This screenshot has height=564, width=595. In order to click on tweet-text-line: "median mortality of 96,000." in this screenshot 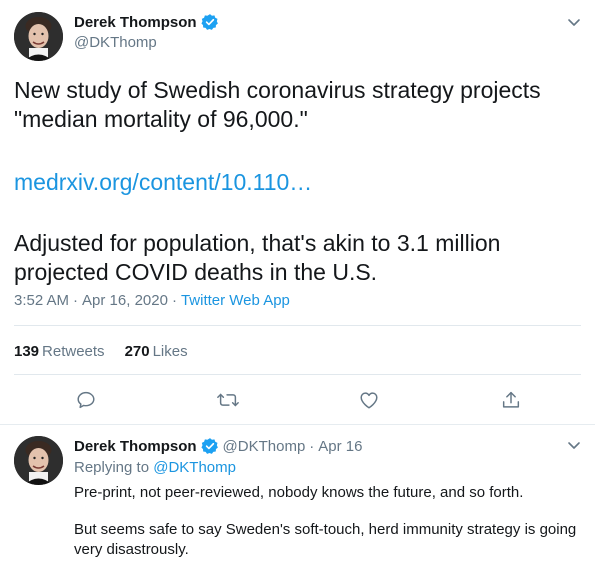, I will do `click(161, 119)`.